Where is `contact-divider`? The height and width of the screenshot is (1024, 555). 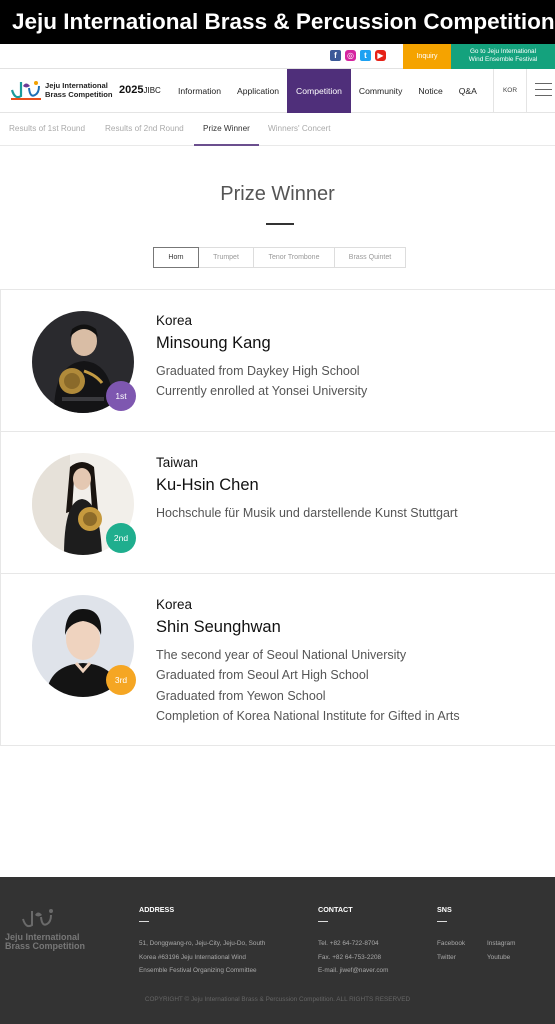 contact-divider is located at coordinates (323, 921).